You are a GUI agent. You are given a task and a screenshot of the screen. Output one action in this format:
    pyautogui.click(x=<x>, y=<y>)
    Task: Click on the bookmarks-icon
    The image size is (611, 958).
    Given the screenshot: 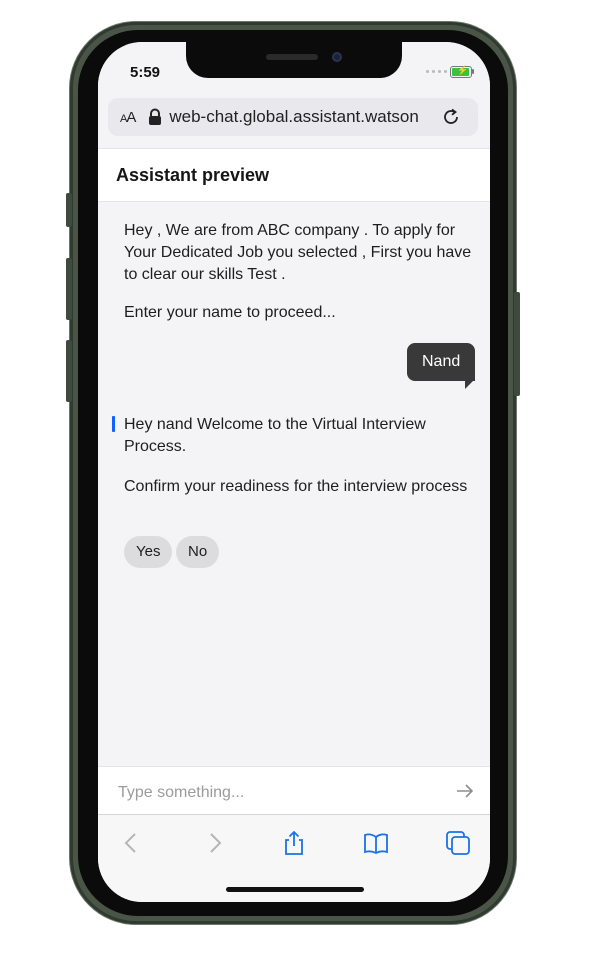 What is the action you would take?
    pyautogui.click(x=376, y=843)
    